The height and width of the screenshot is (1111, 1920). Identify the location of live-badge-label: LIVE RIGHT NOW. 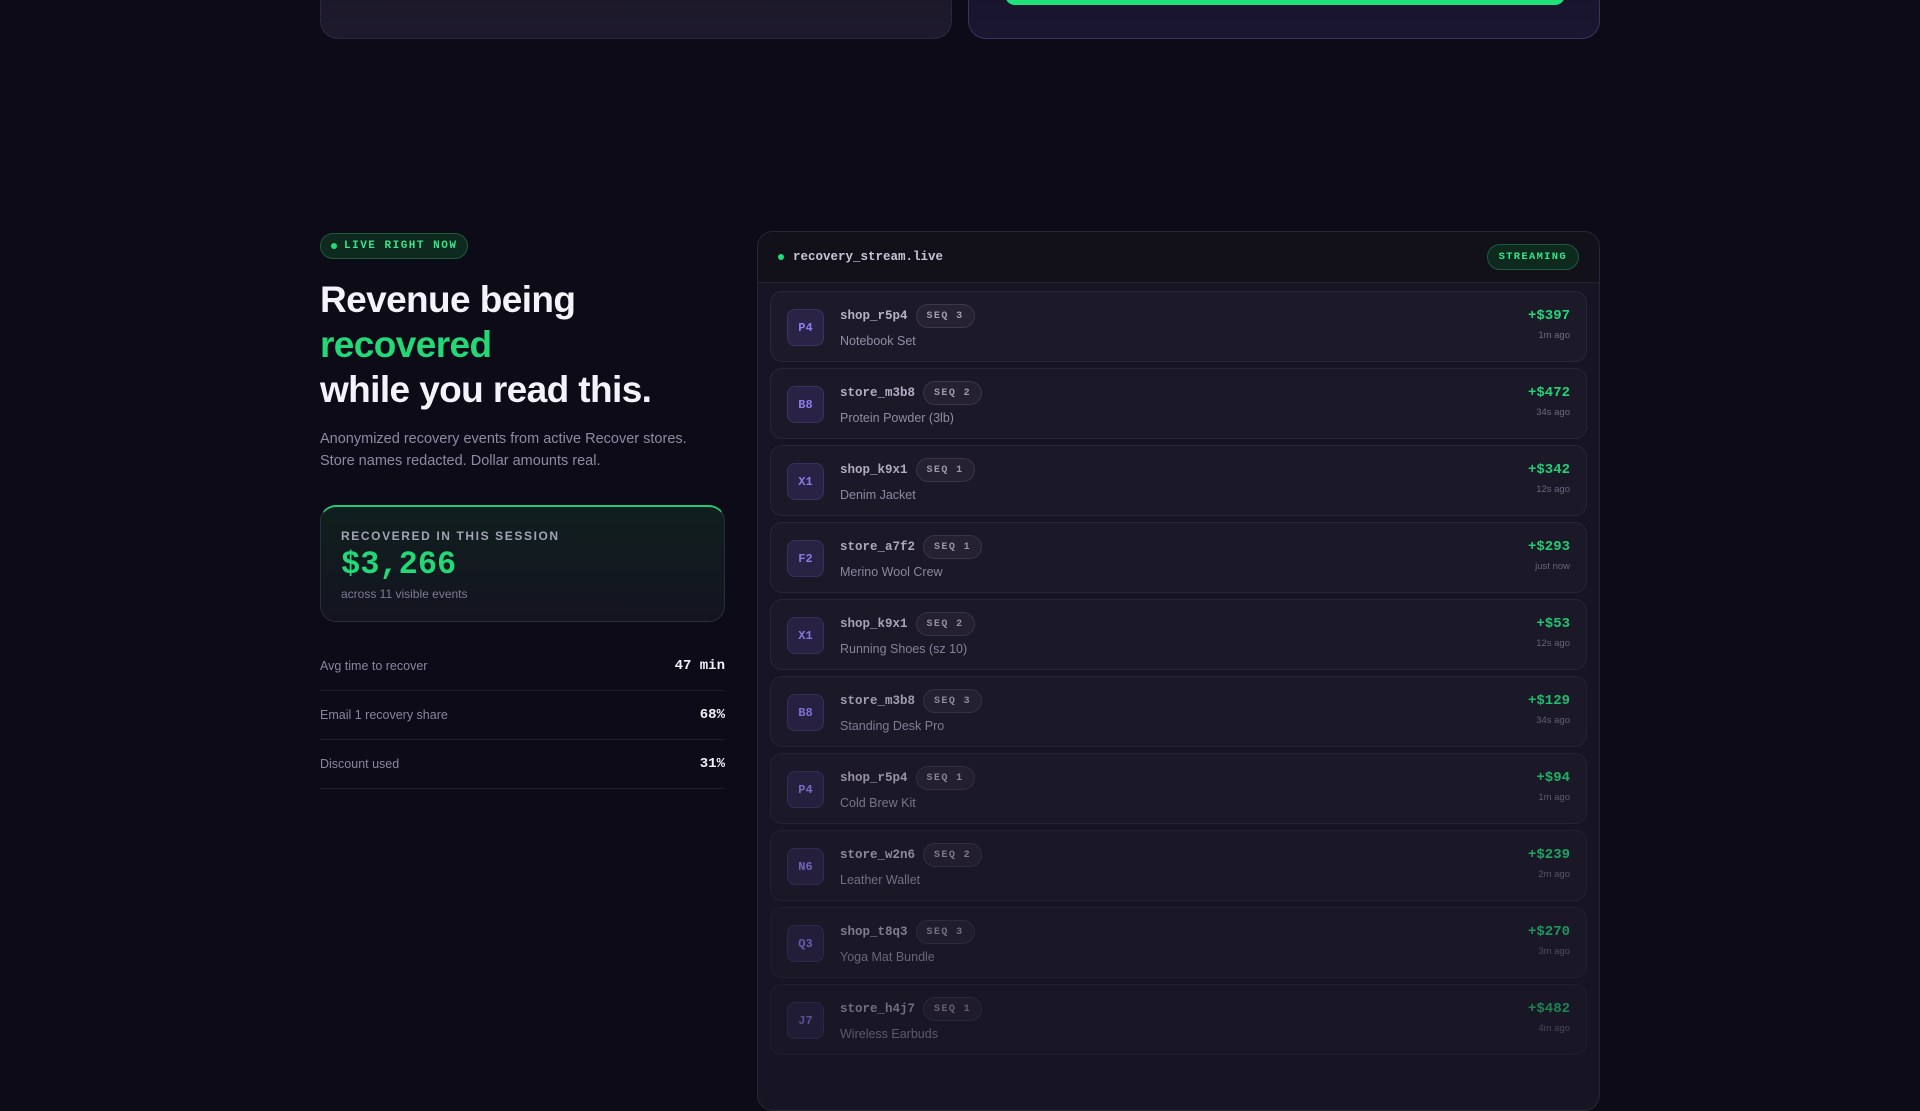
(401, 246).